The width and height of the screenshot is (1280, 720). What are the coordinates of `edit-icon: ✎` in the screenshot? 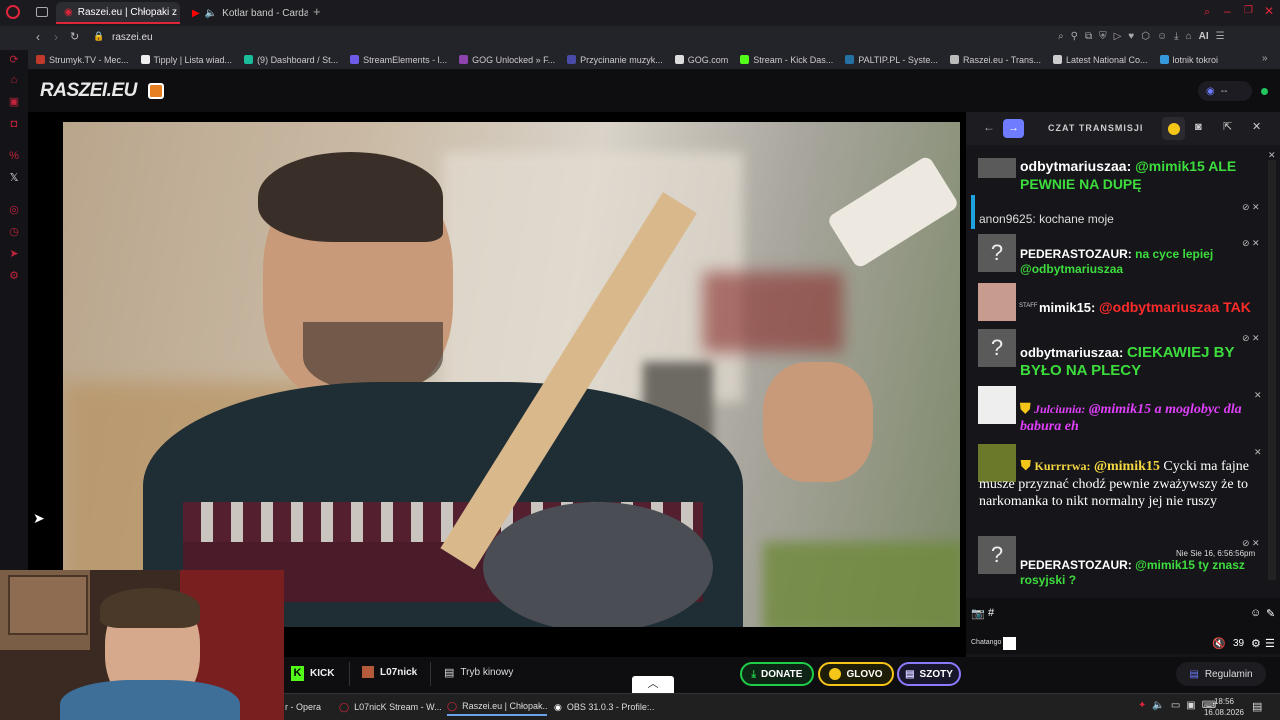 It's located at (1270, 613).